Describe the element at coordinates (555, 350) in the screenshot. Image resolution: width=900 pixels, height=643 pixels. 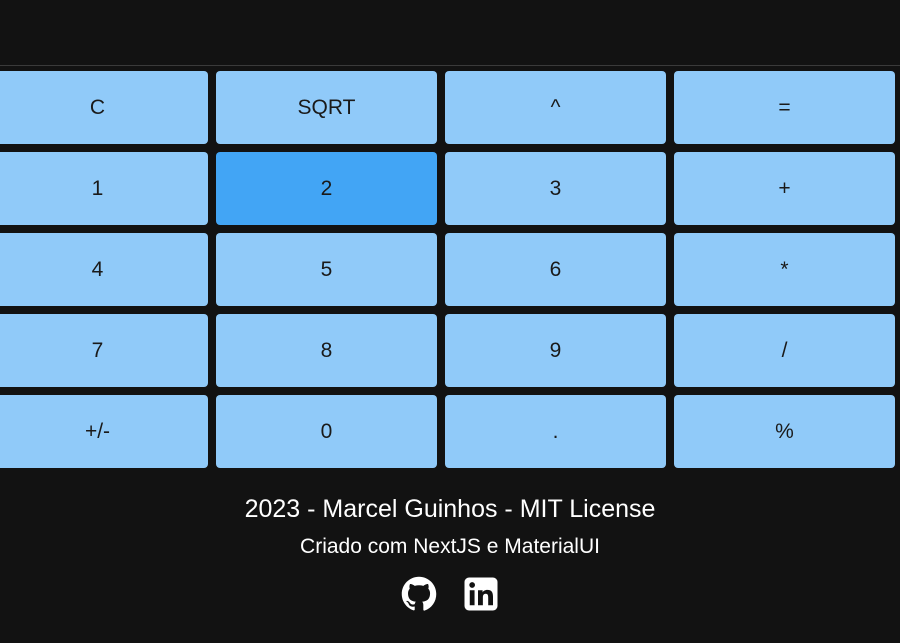
I see `key-9: 9` at that location.